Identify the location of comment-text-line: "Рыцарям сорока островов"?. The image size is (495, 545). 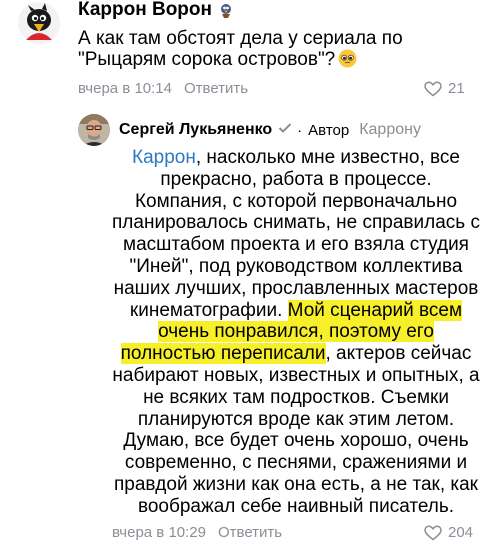
(278, 59).